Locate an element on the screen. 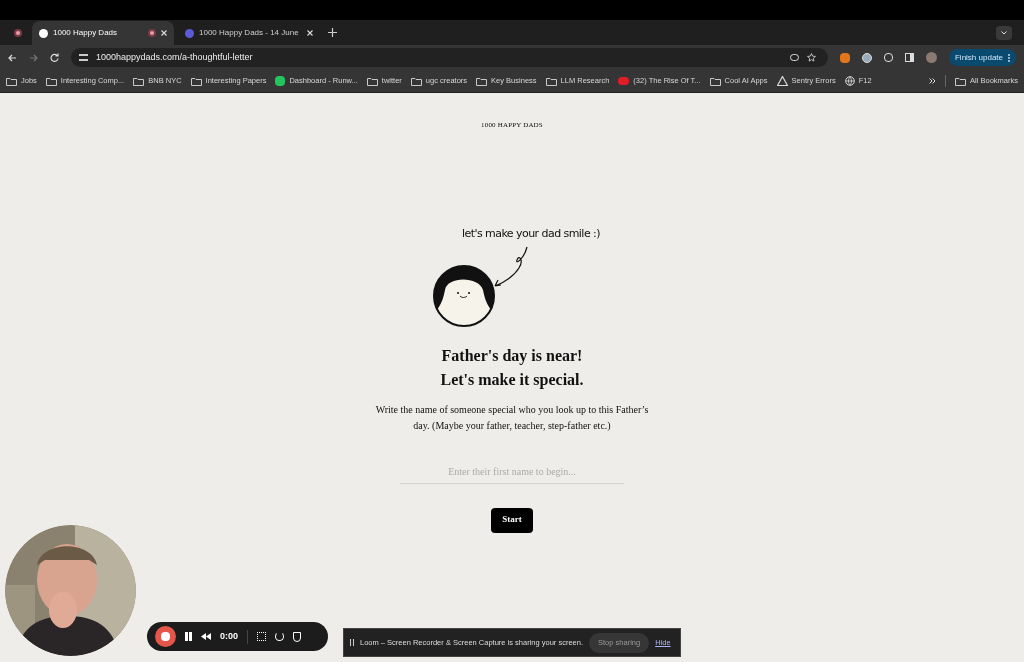  video-play-icon is located at coordinates (624, 81).